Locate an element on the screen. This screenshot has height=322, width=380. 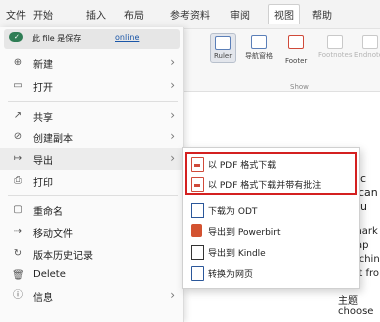
navigation-pane-icon is located at coordinates (259, 42).